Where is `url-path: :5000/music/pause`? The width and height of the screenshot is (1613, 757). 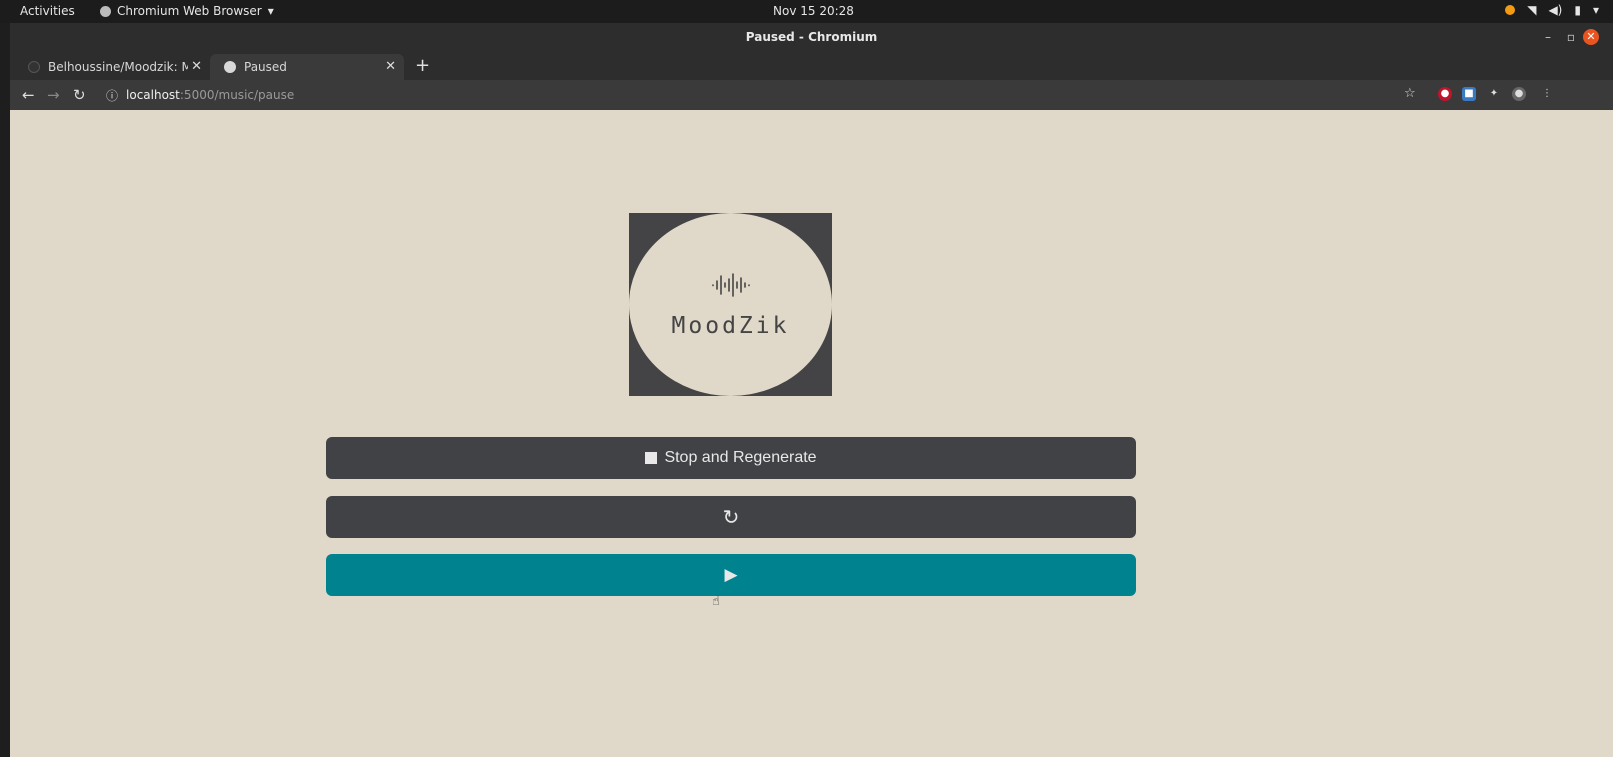 url-path: :5000/music/pause is located at coordinates (237, 95).